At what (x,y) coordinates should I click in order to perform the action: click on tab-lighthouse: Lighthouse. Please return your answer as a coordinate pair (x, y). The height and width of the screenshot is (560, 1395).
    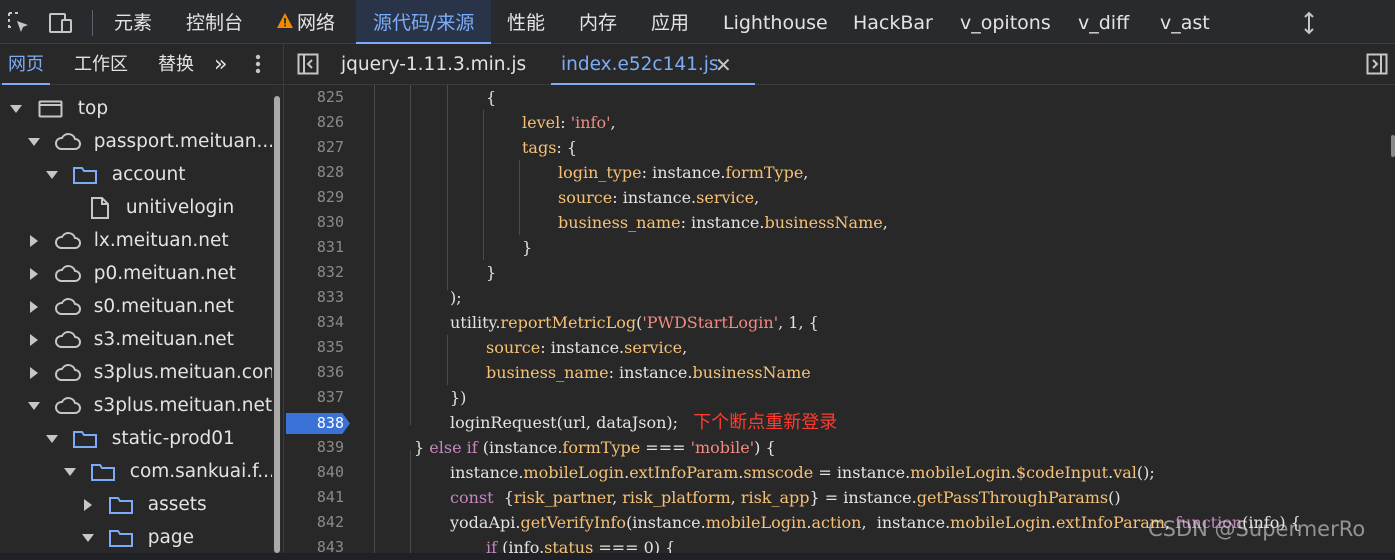
    Looking at the image, I should click on (775, 21).